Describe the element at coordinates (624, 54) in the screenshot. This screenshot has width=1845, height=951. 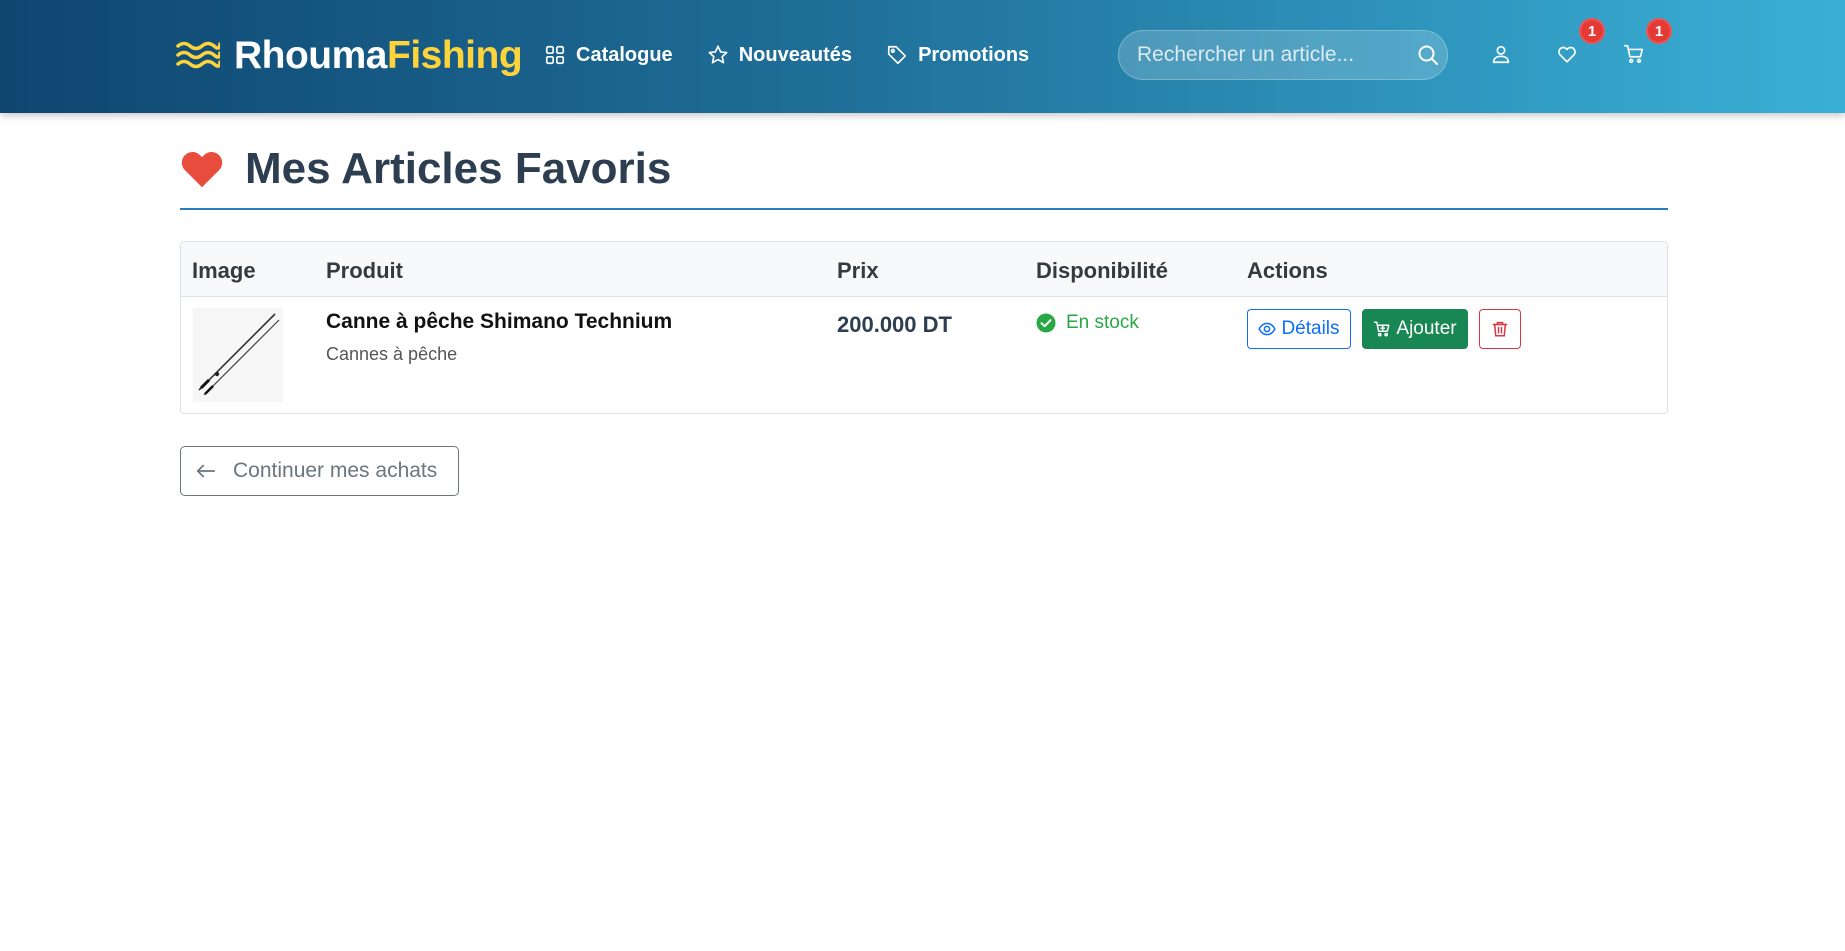
I see `nav-link-label: Catalogue` at that location.